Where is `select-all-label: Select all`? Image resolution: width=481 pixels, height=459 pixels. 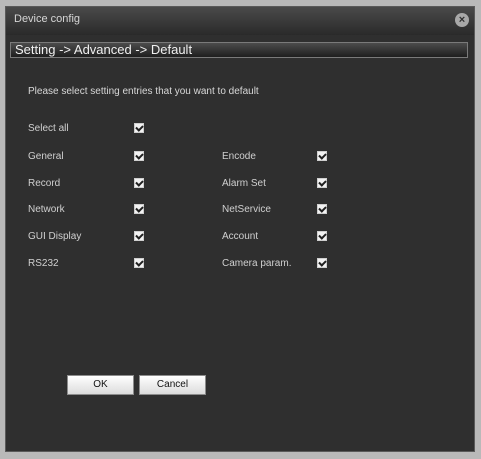
select-all-label: Select all is located at coordinates (48, 128).